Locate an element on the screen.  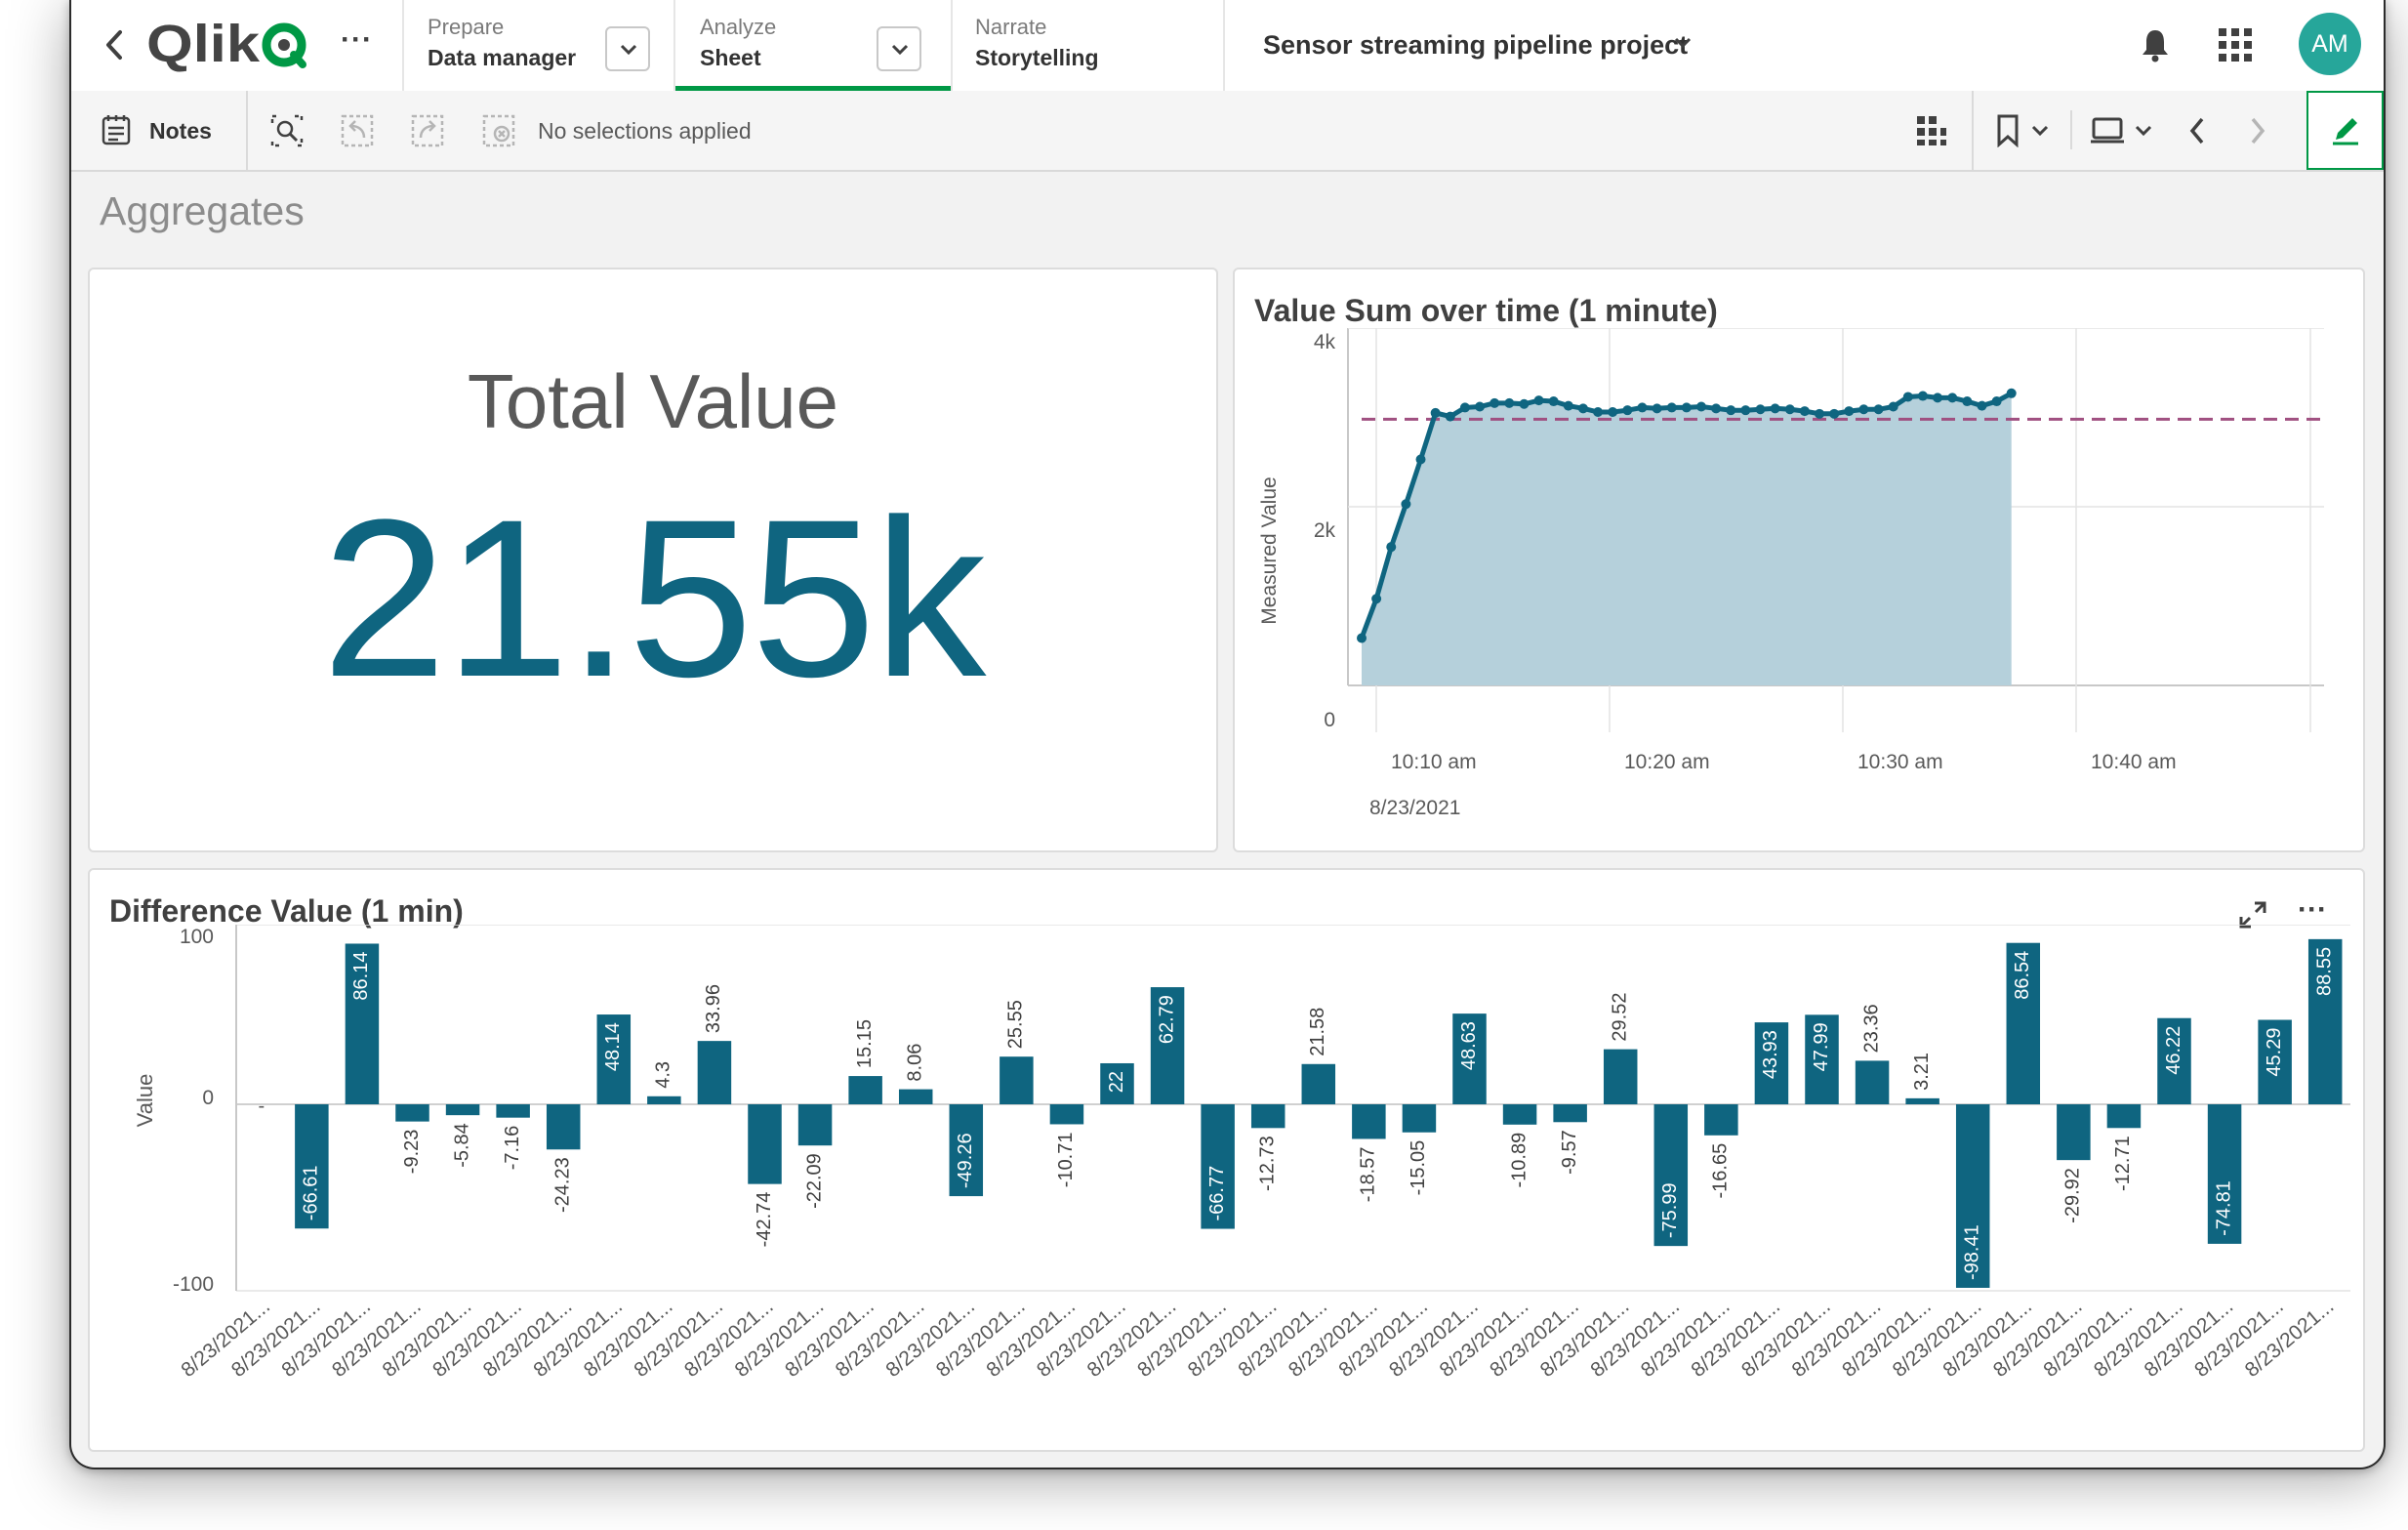
step-forward-icon is located at coordinates (427, 133).